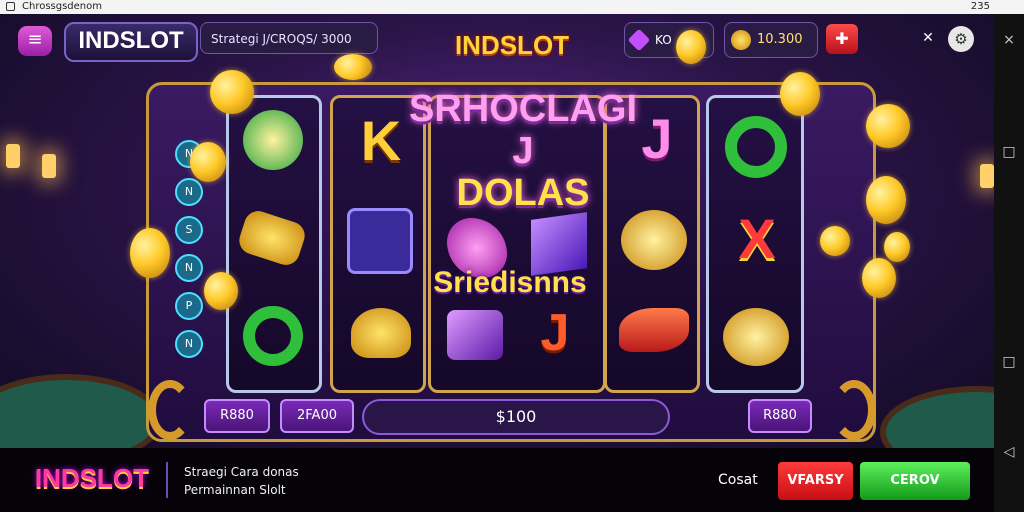 This screenshot has width=1024, height=512. I want to click on banner-red-button: VFARSY, so click(815, 481).